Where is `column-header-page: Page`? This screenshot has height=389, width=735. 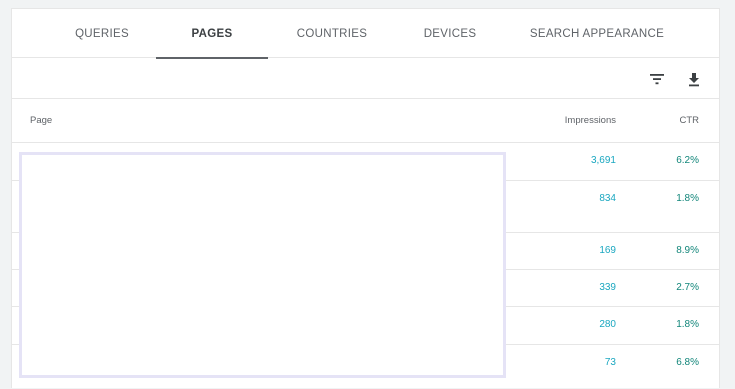 column-header-page: Page is located at coordinates (41, 120).